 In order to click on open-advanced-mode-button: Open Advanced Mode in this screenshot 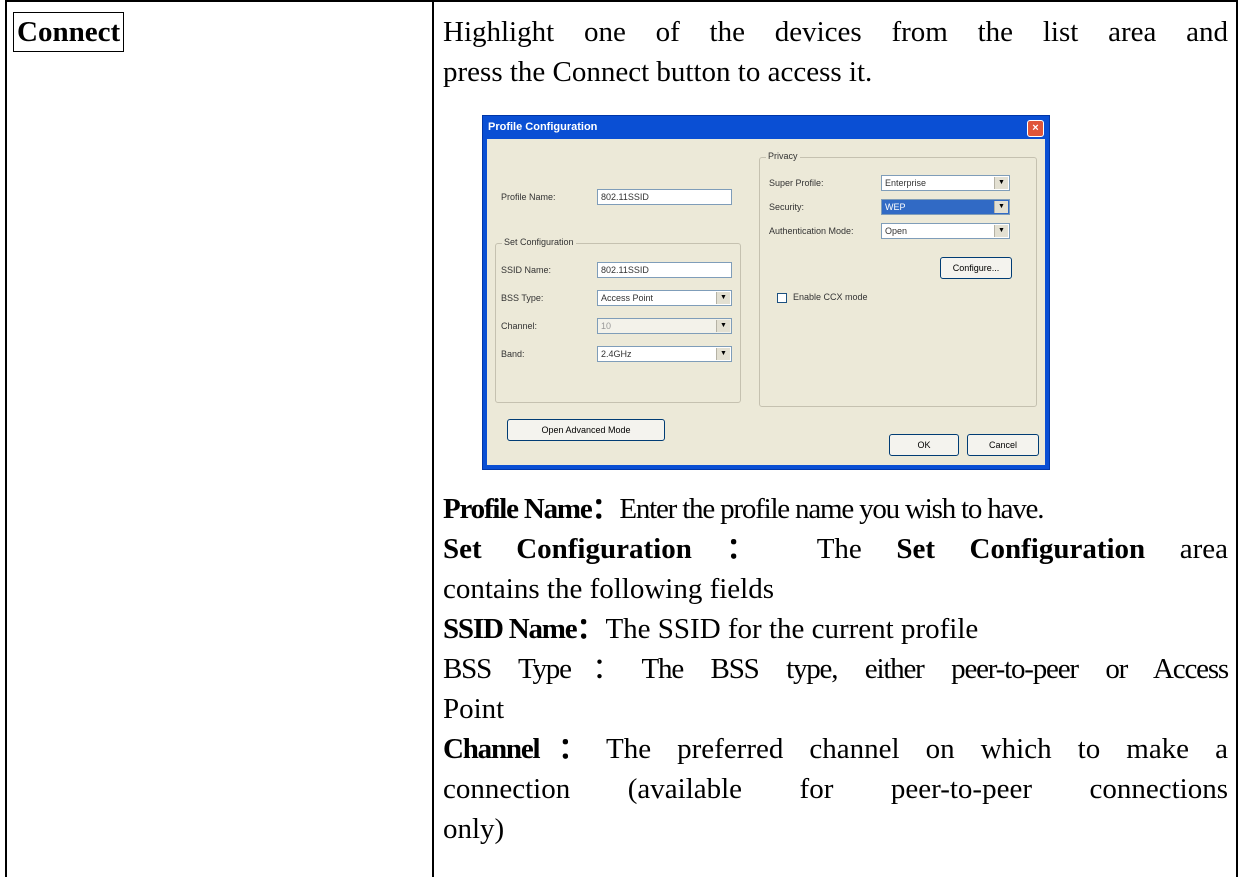, I will do `click(586, 430)`.